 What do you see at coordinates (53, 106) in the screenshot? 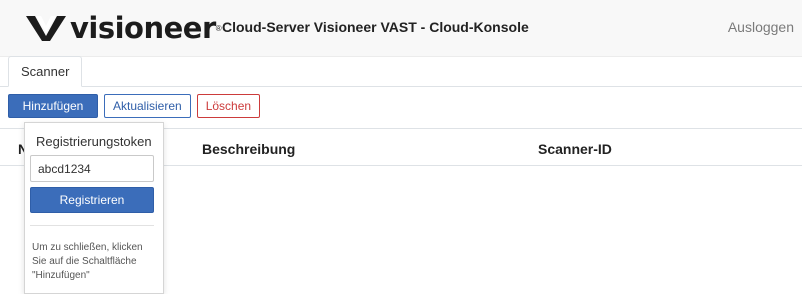
I see `add-button: Hinzufügen` at bounding box center [53, 106].